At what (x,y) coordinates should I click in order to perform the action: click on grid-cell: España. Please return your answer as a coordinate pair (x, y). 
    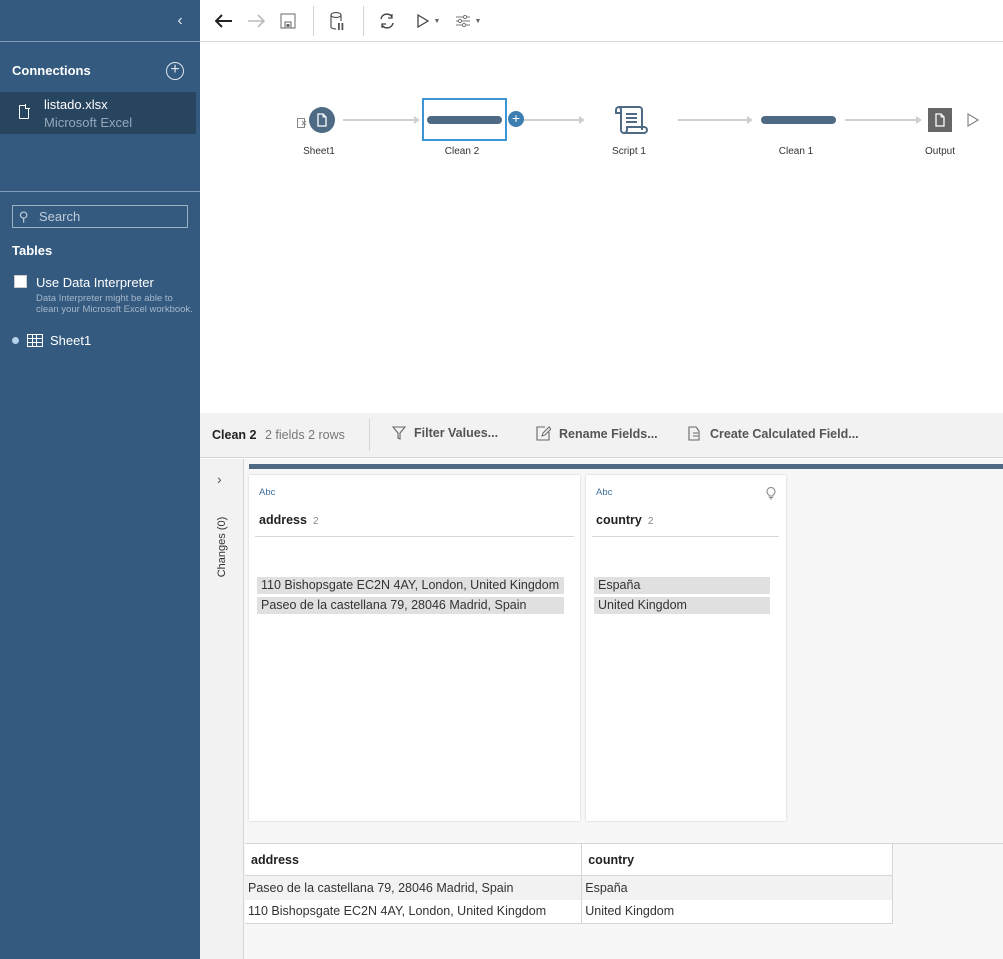
    Looking at the image, I should click on (737, 887).